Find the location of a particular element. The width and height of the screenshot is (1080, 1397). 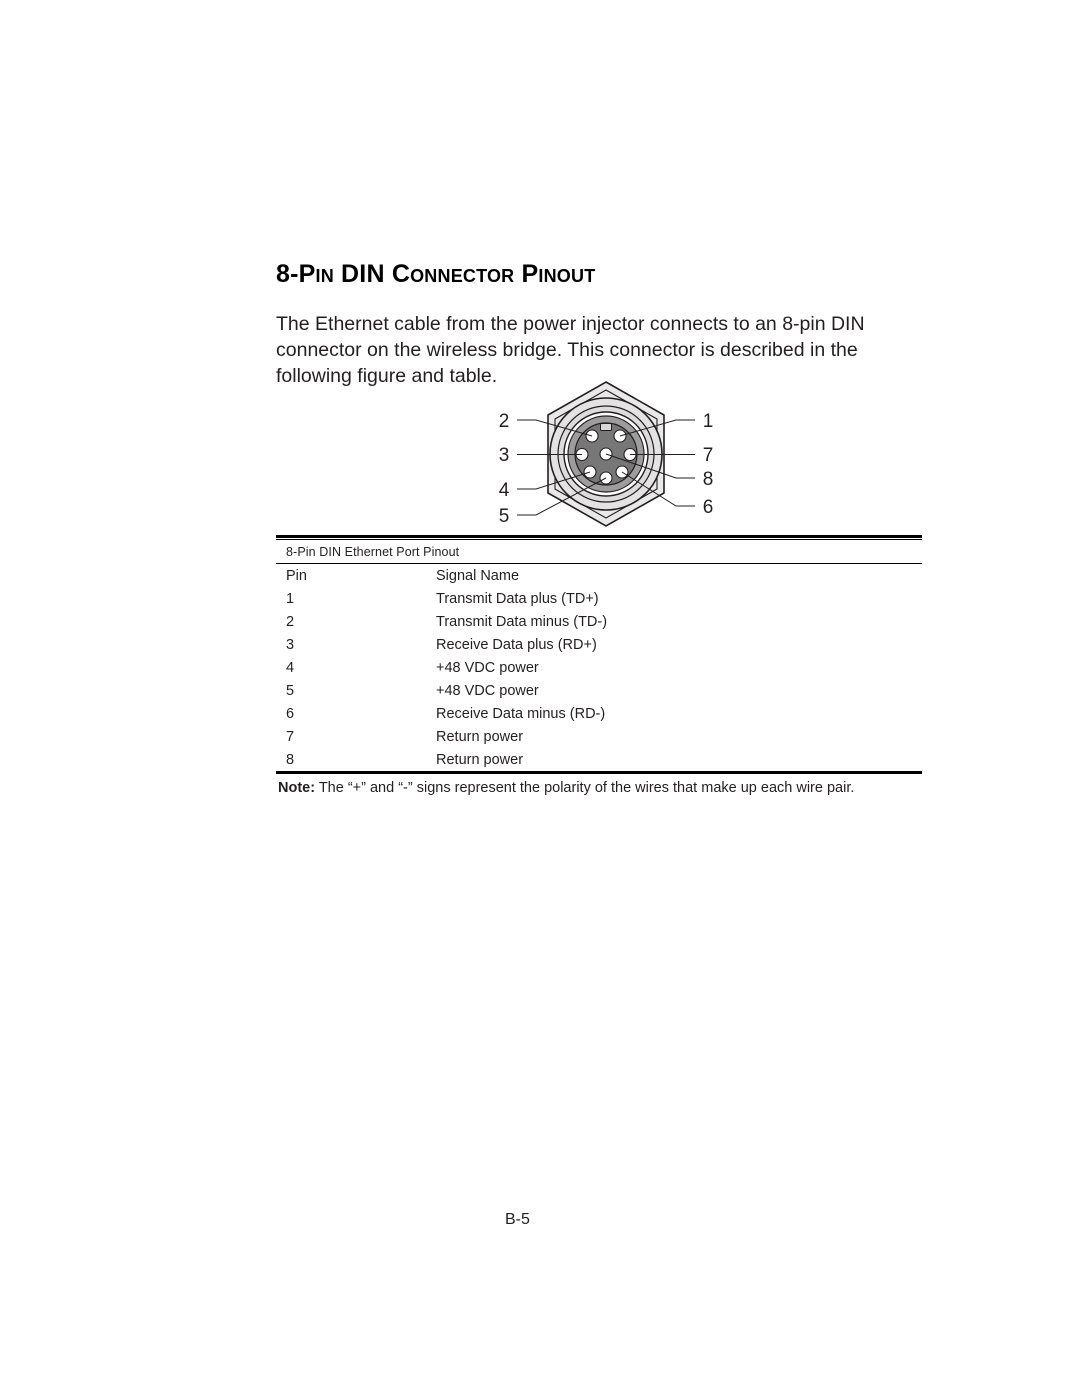

table-row: 2 Transmit Data minus (TD-) is located at coordinates (599, 621).